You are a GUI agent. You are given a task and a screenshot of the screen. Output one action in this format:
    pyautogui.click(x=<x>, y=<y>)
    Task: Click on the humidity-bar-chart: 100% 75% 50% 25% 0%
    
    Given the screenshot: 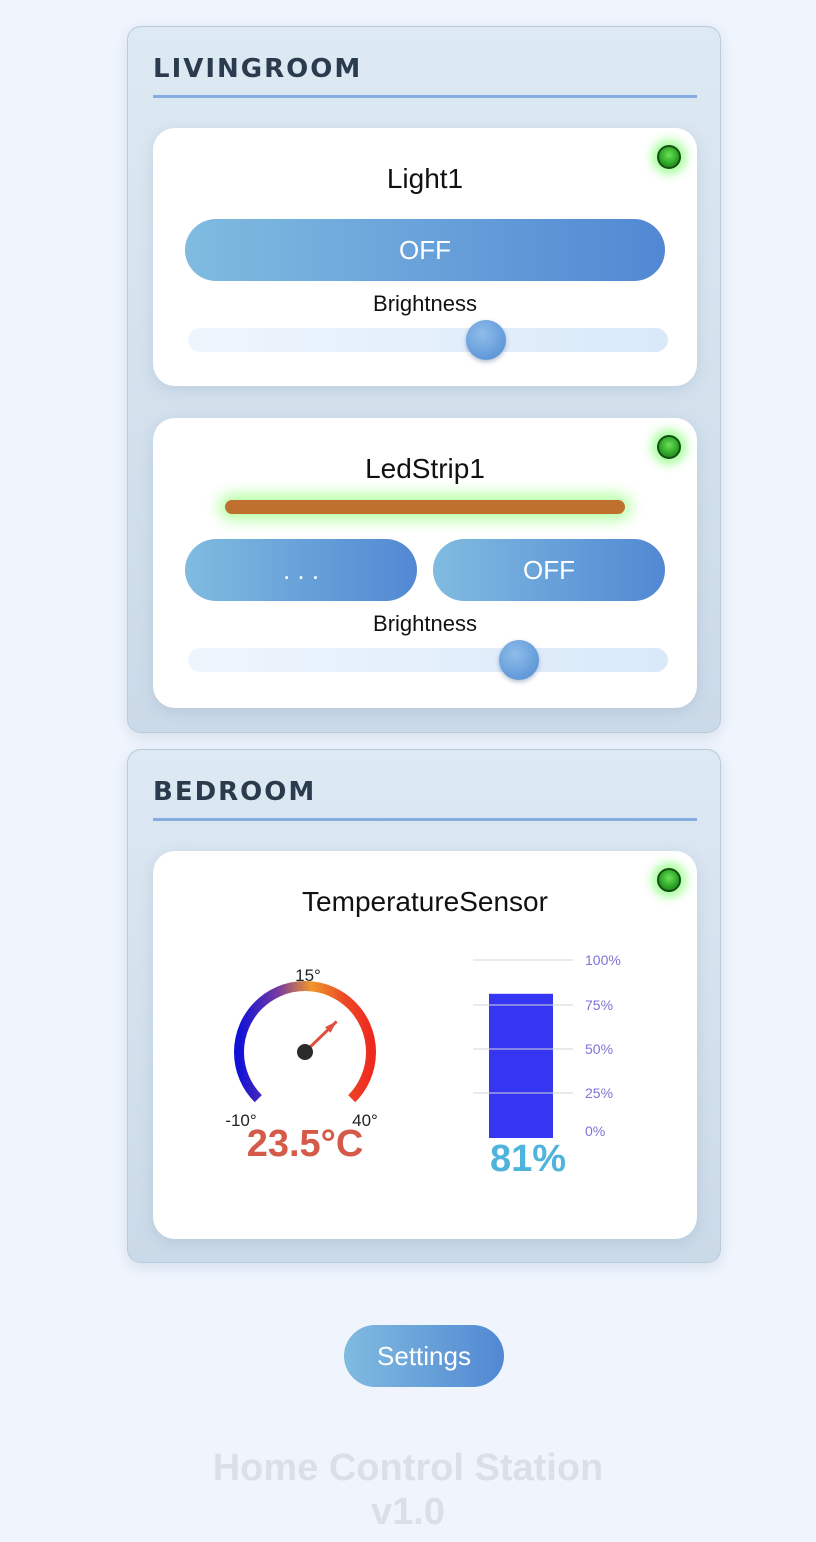 What is the action you would take?
    pyautogui.click(x=547, y=1045)
    